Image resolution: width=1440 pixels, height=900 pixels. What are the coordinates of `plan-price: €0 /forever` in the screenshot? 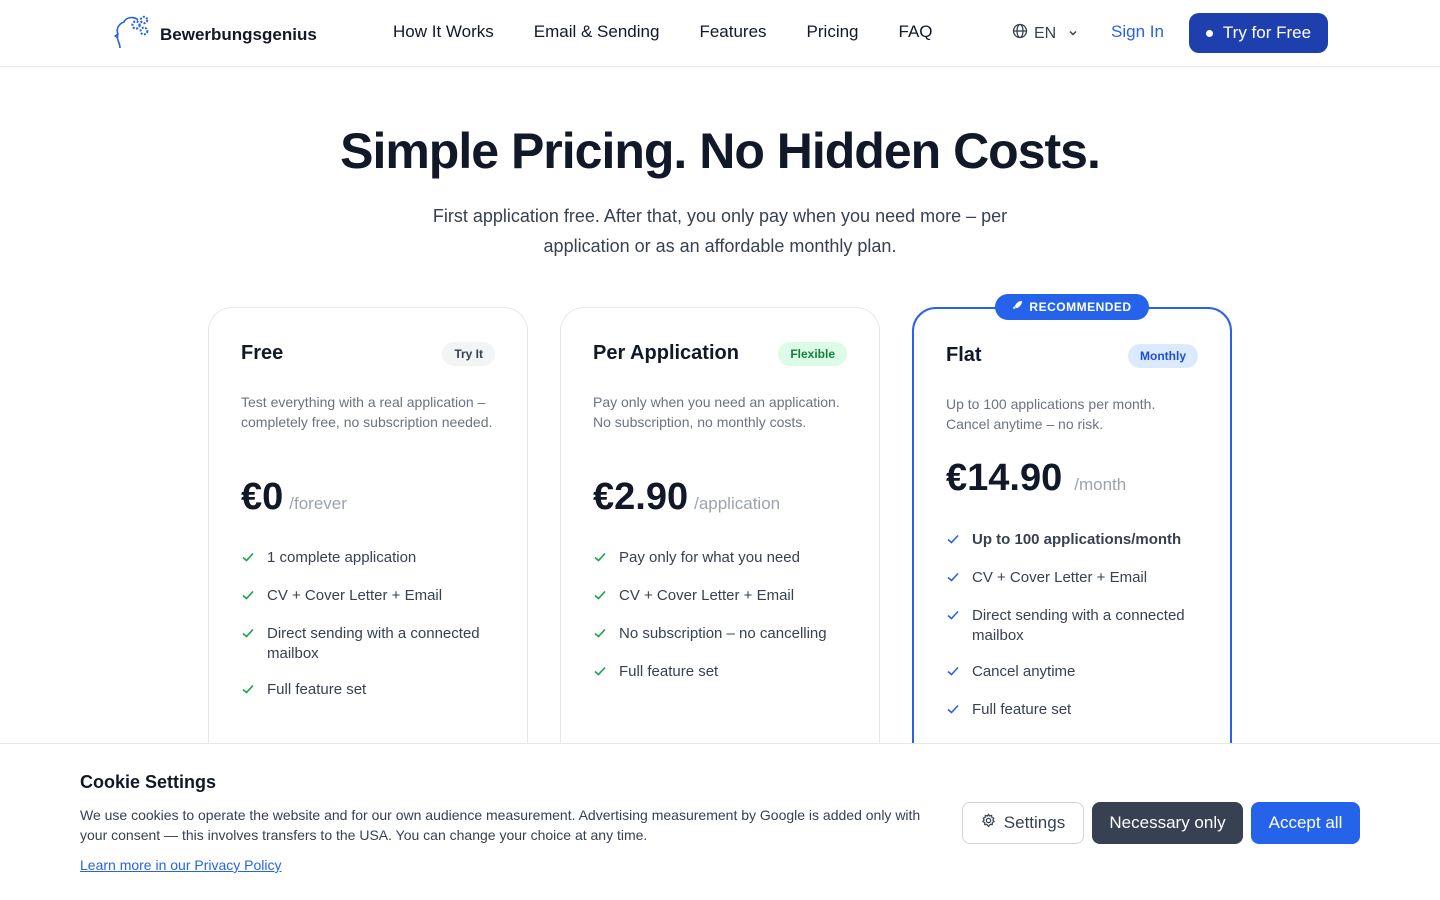 It's located at (294, 497).